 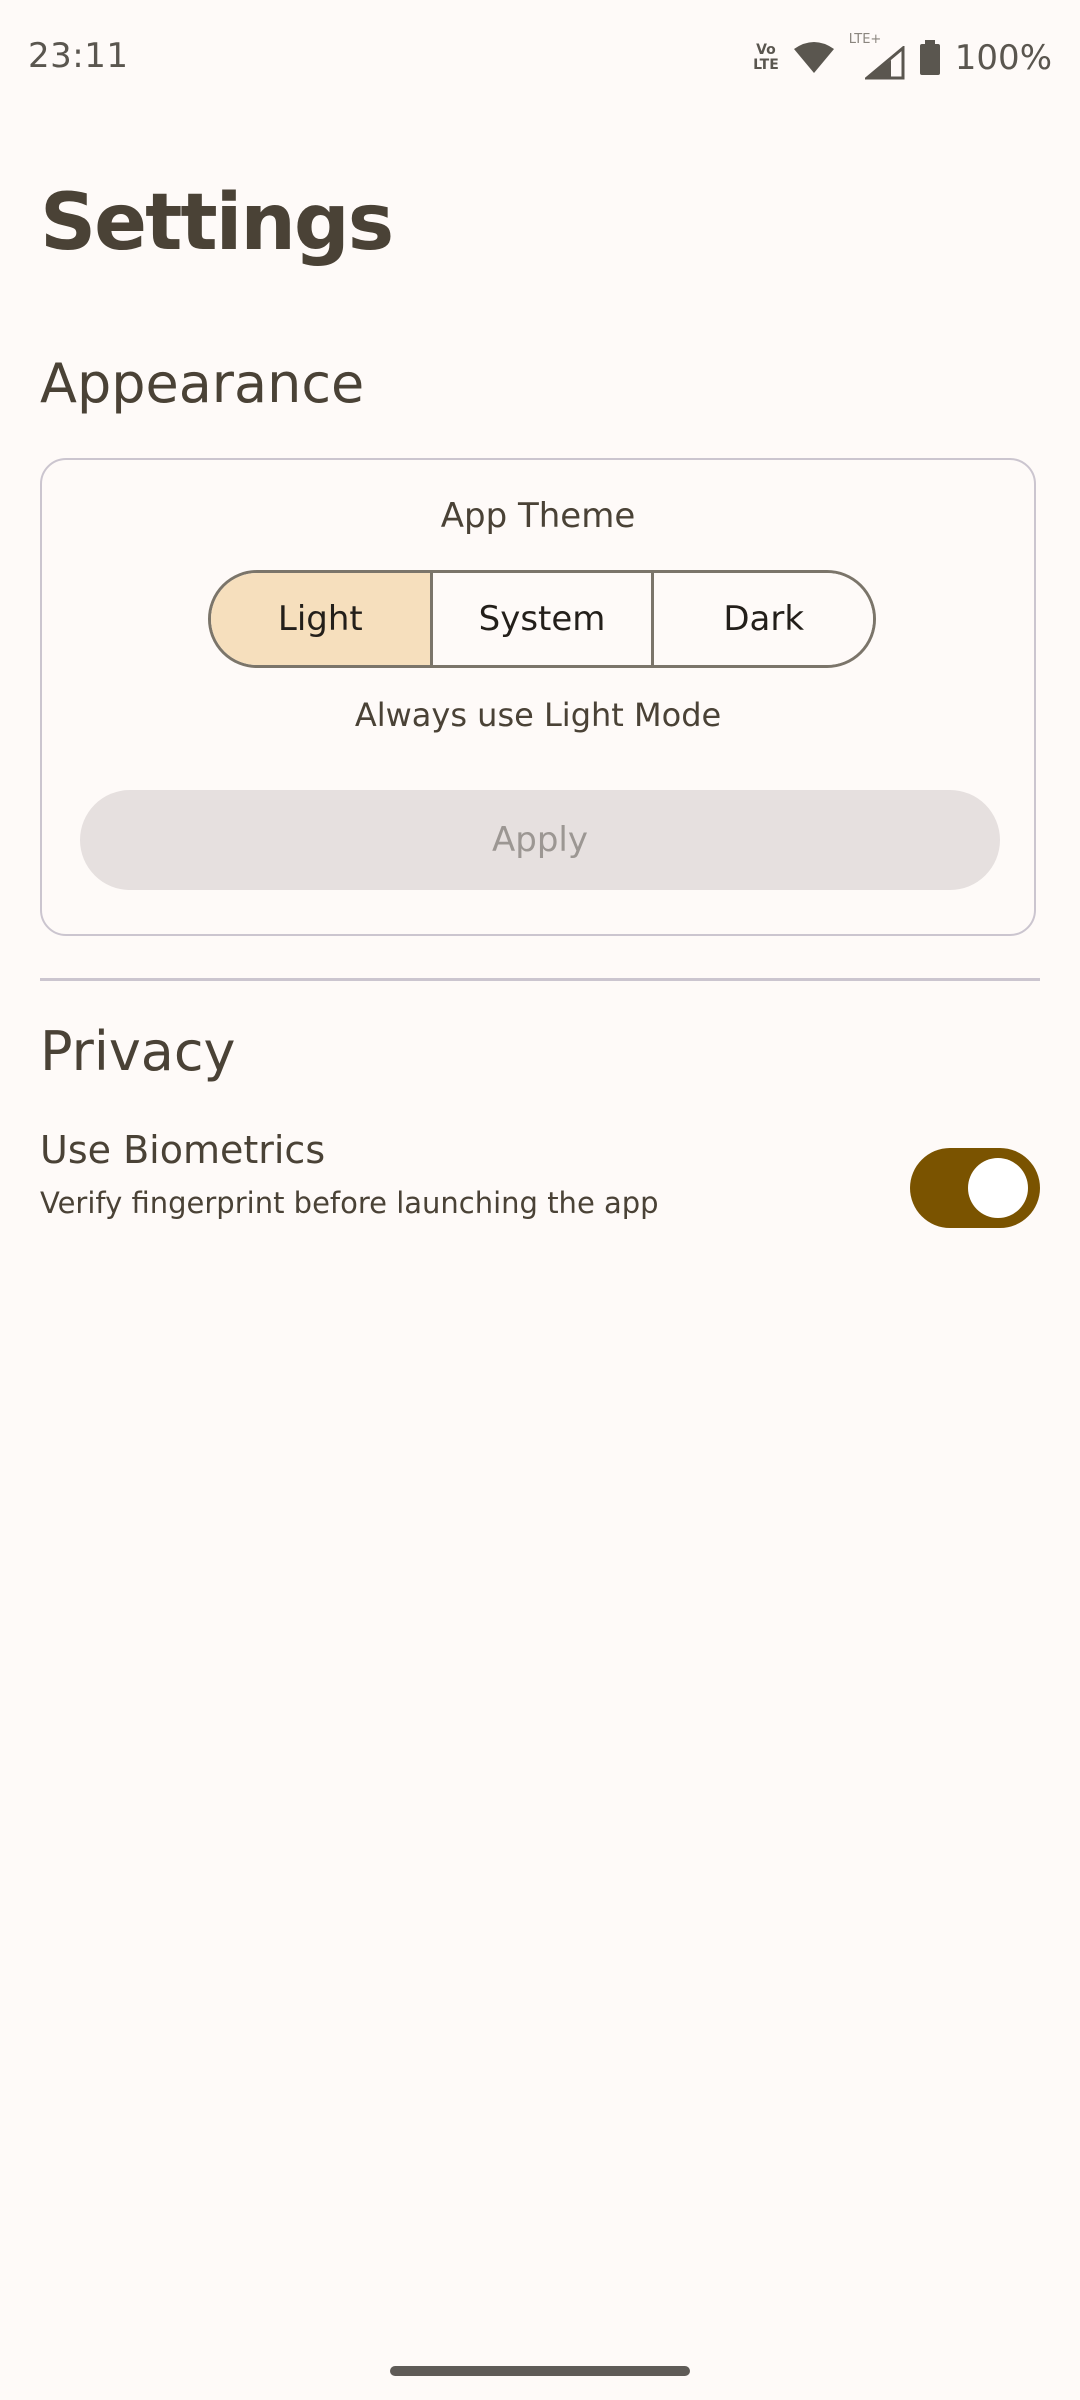 What do you see at coordinates (762, 619) in the screenshot?
I see `theme-option-dark: Dark` at bounding box center [762, 619].